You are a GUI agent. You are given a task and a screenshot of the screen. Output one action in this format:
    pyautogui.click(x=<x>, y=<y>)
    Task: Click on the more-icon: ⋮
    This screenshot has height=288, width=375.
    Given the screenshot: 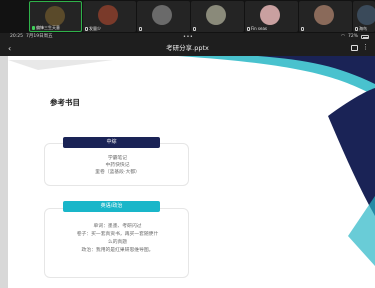 What is the action you would take?
    pyautogui.click(x=365, y=47)
    